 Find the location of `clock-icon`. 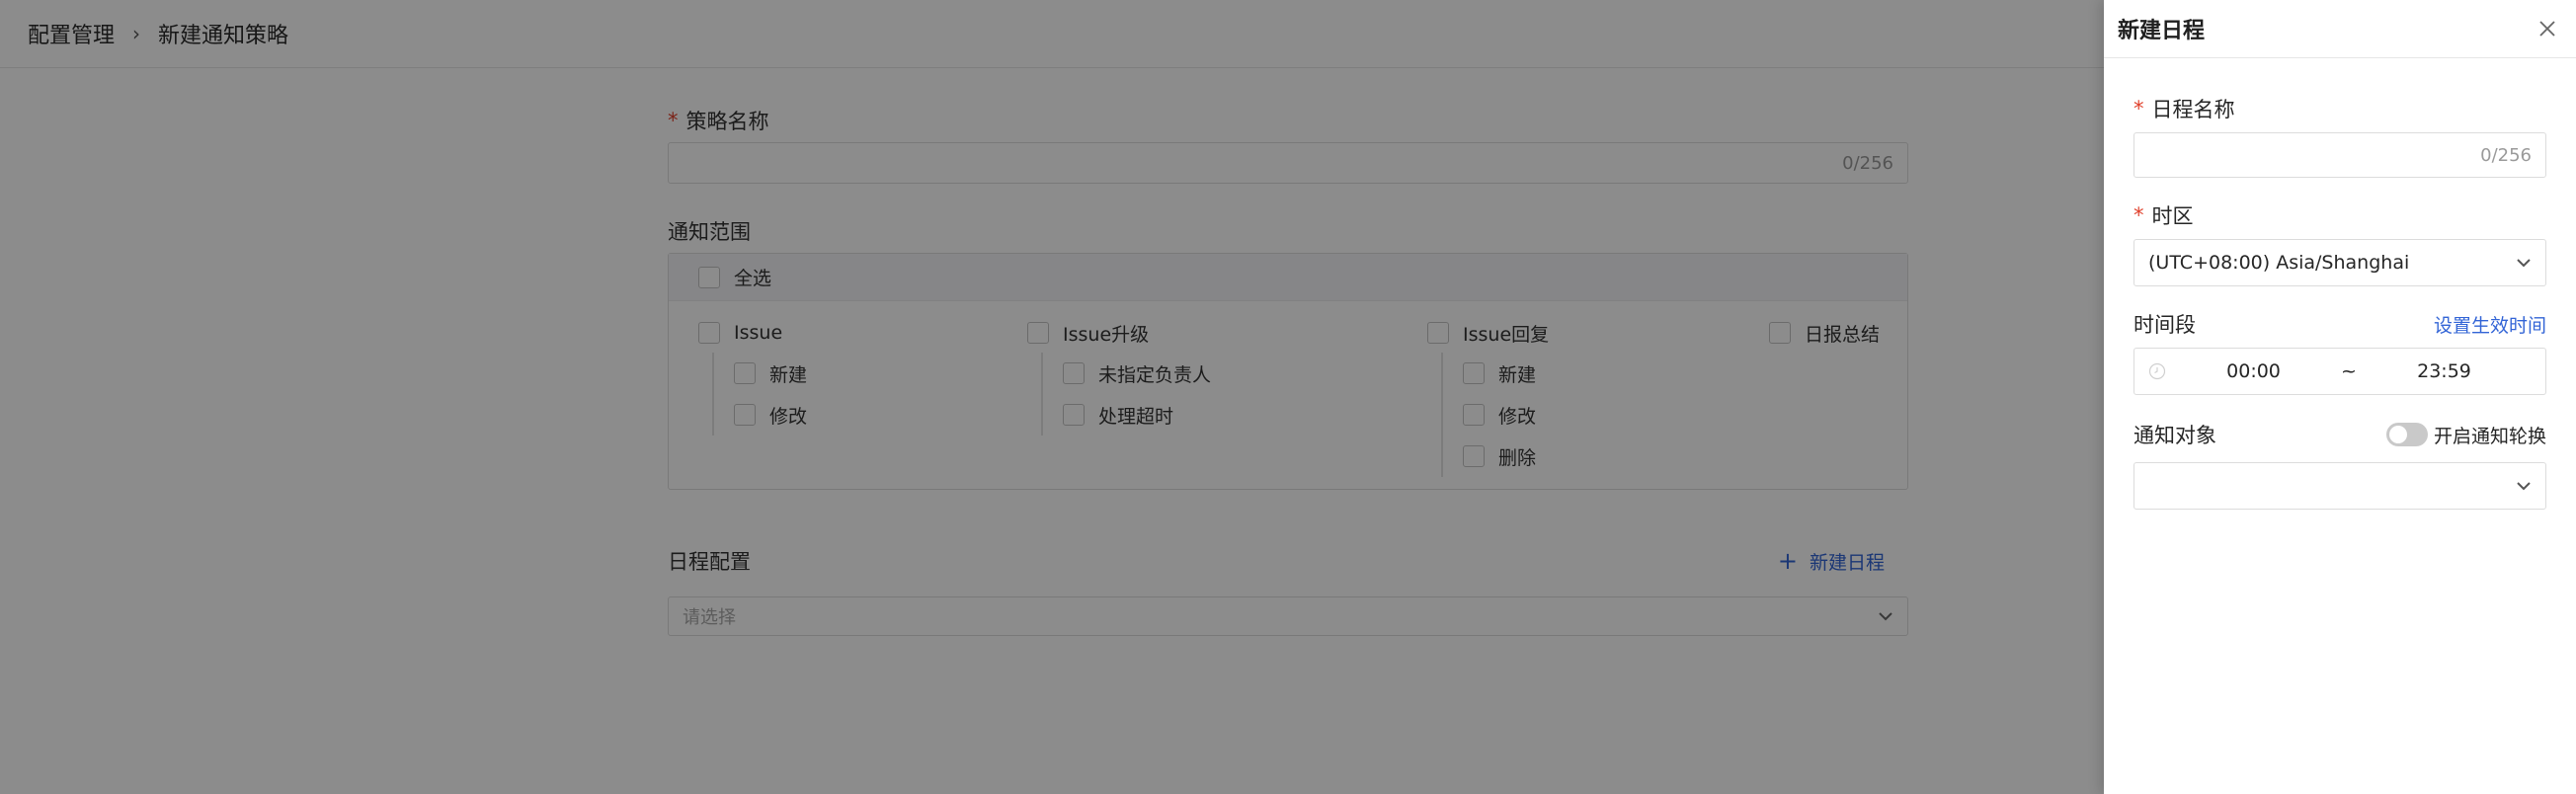

clock-icon is located at coordinates (2157, 371).